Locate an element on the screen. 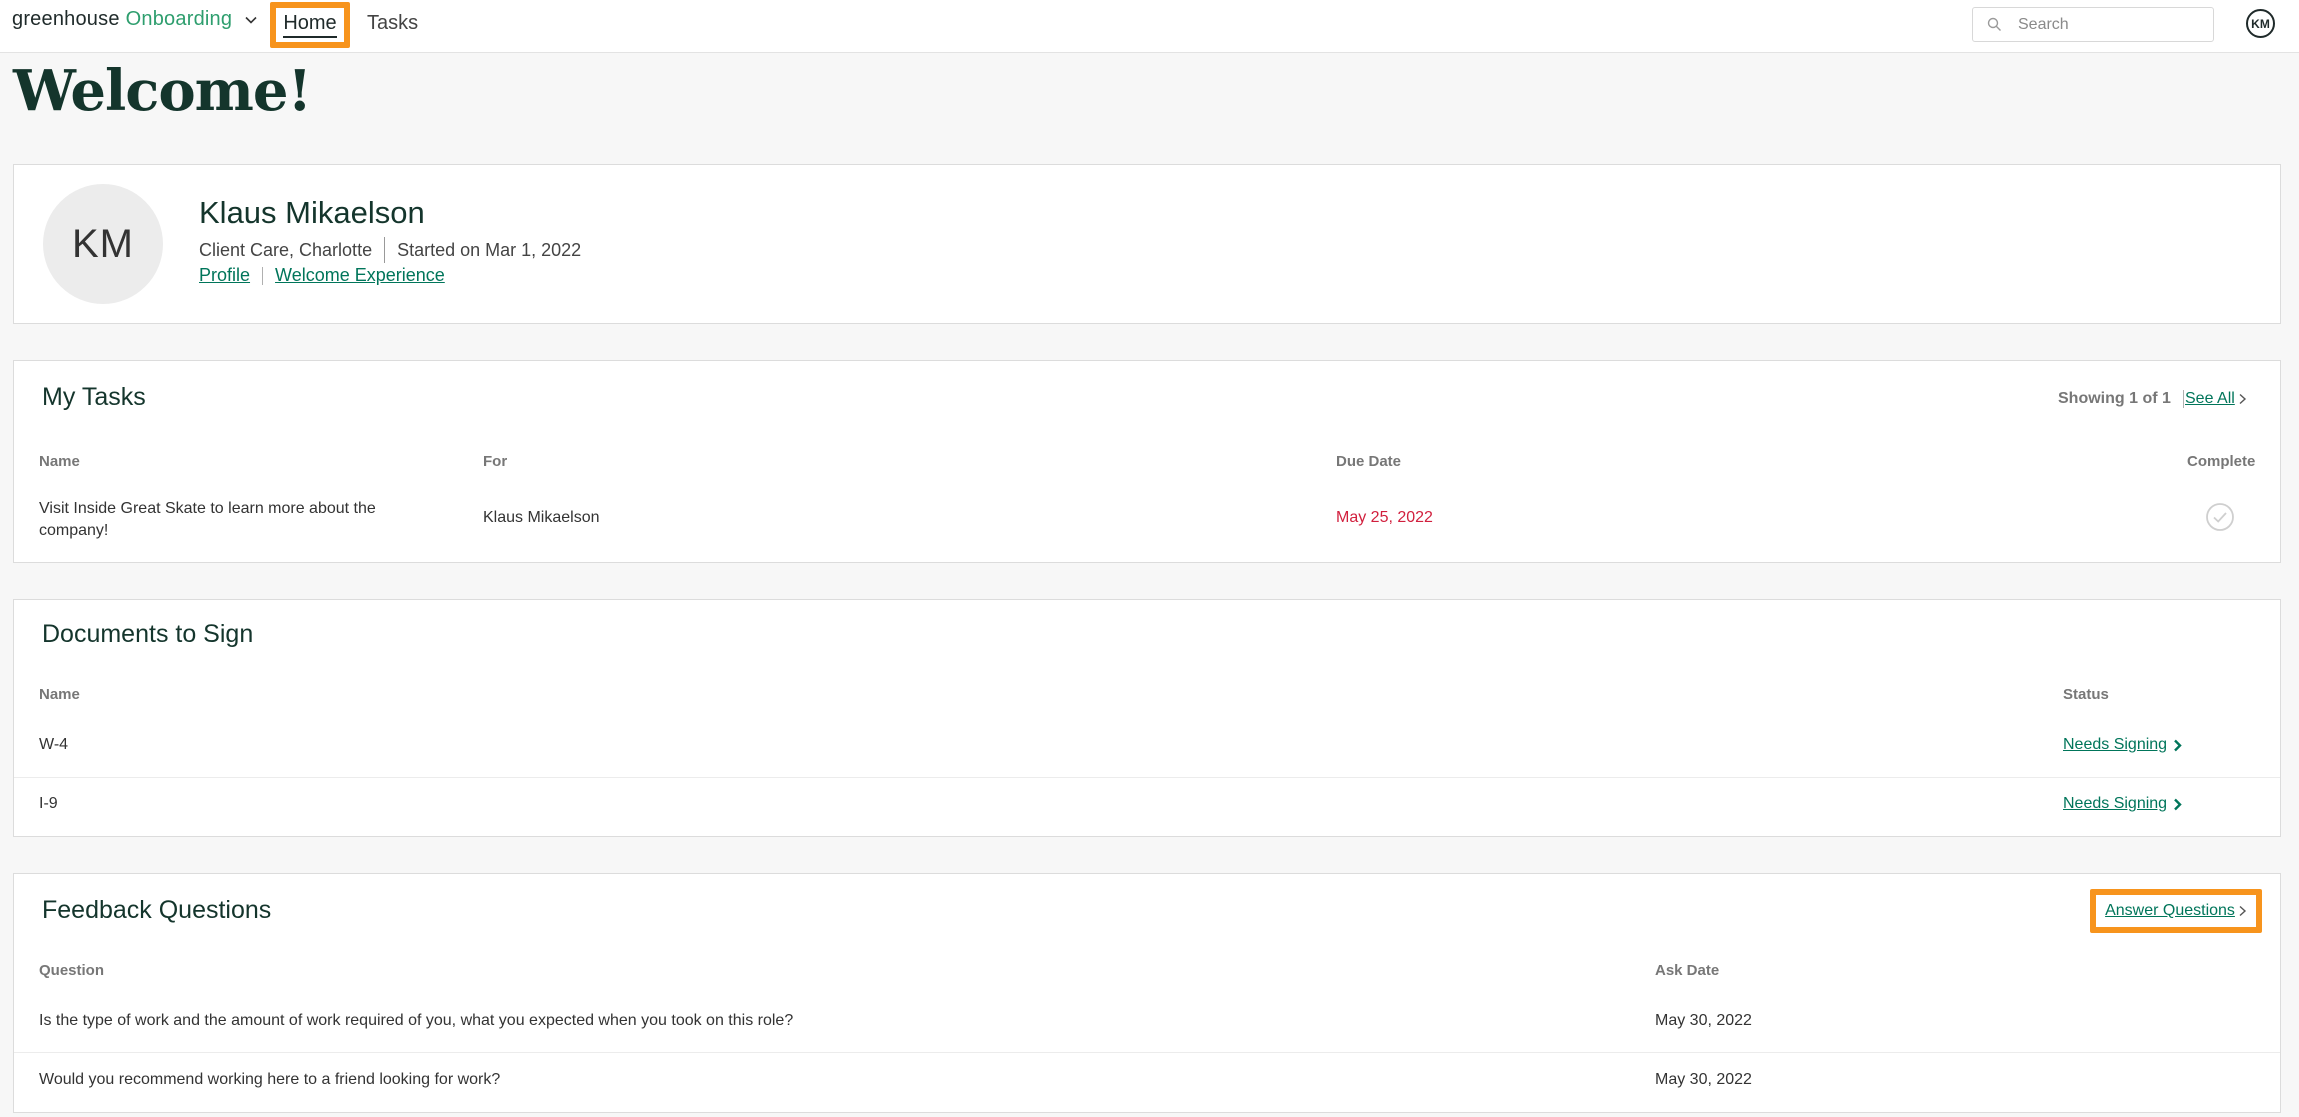 This screenshot has width=2299, height=1117. employee-links: Profile Welcome Experience is located at coordinates (322, 275).